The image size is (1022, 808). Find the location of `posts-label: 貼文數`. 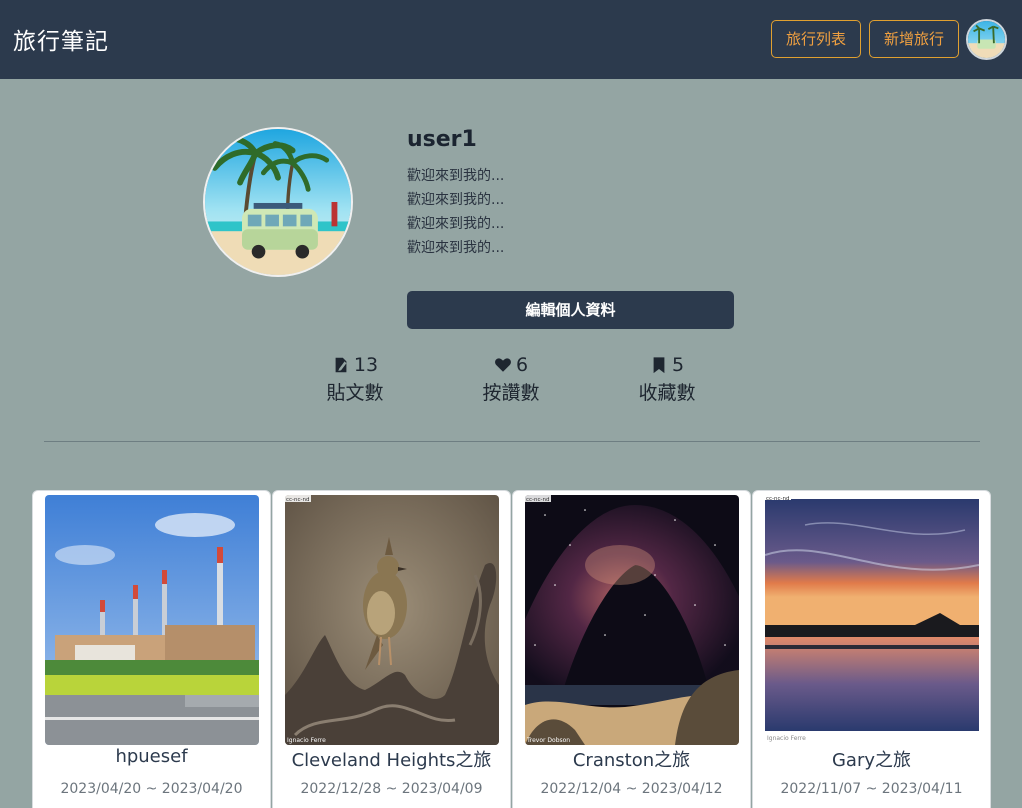

posts-label: 貼文數 is located at coordinates (355, 393).